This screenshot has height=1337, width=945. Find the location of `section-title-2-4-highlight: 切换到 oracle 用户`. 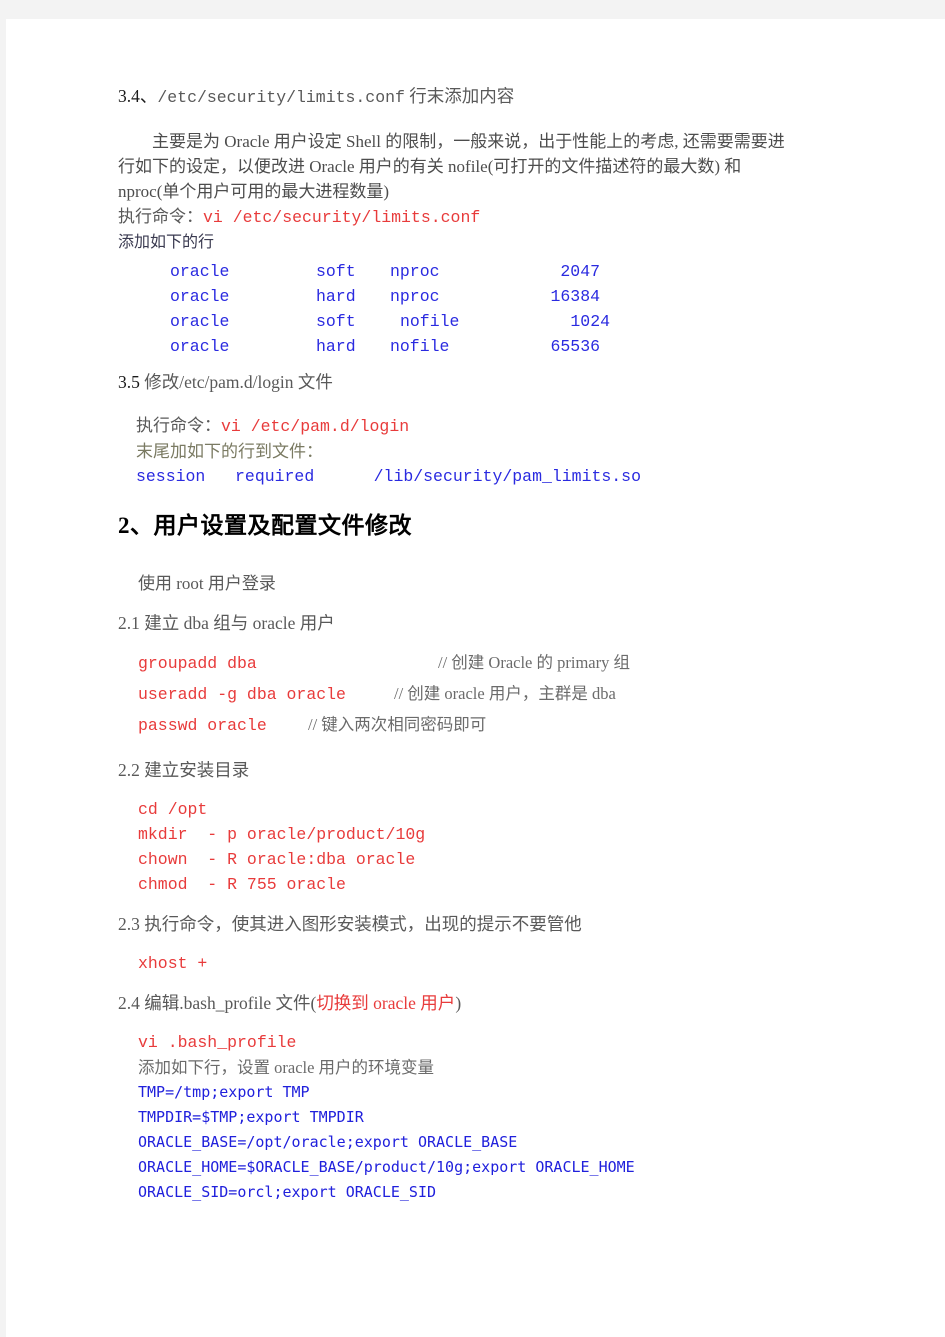

section-title-2-4-highlight: 切换到 oracle 用户 is located at coordinates (386, 1003).